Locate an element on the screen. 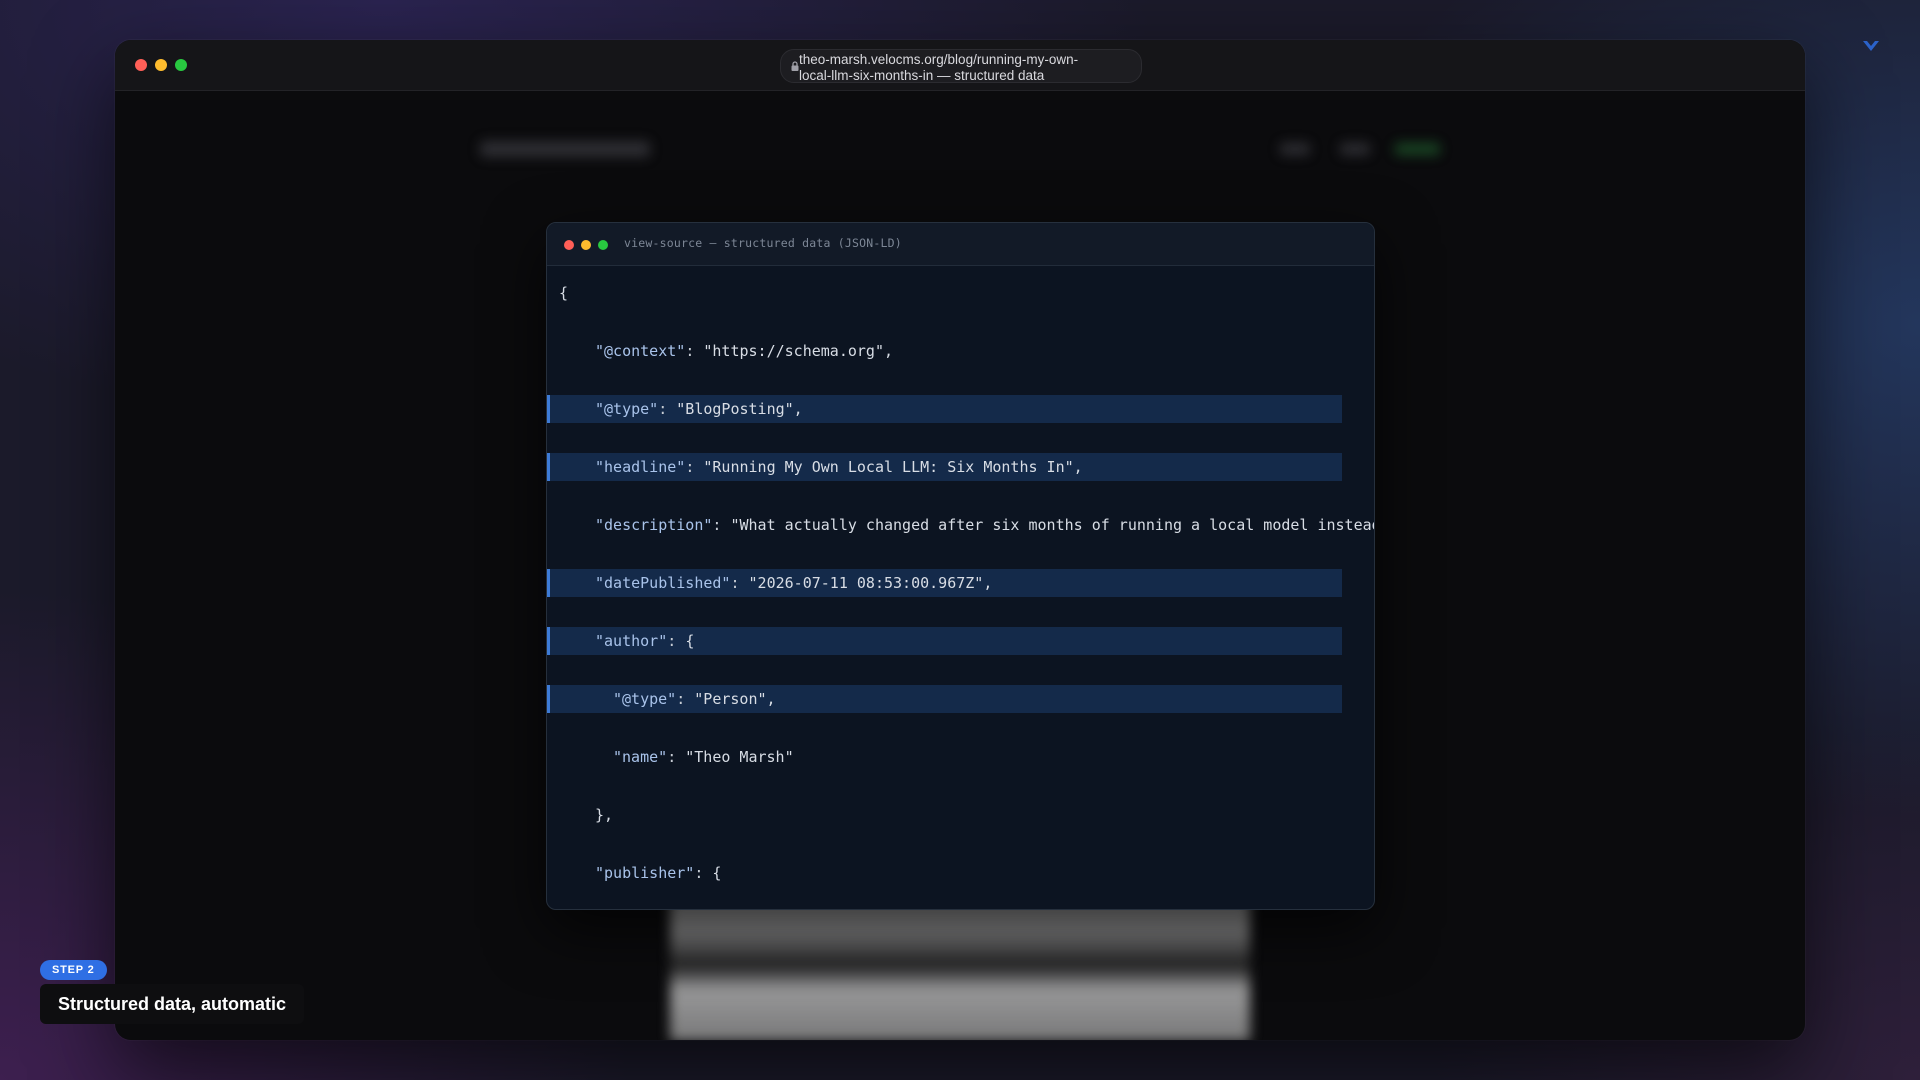 The height and width of the screenshot is (1080, 1920). code-line-text: "publisher": { is located at coordinates (658, 873).